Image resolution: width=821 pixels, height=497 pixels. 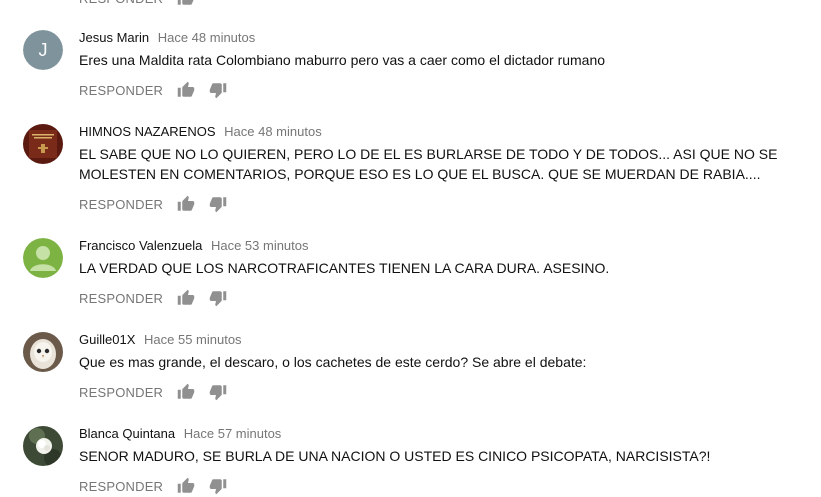 I want to click on comment-header: HIMNOS NAZARENOS Hace 48 minutos, so click(x=446, y=132).